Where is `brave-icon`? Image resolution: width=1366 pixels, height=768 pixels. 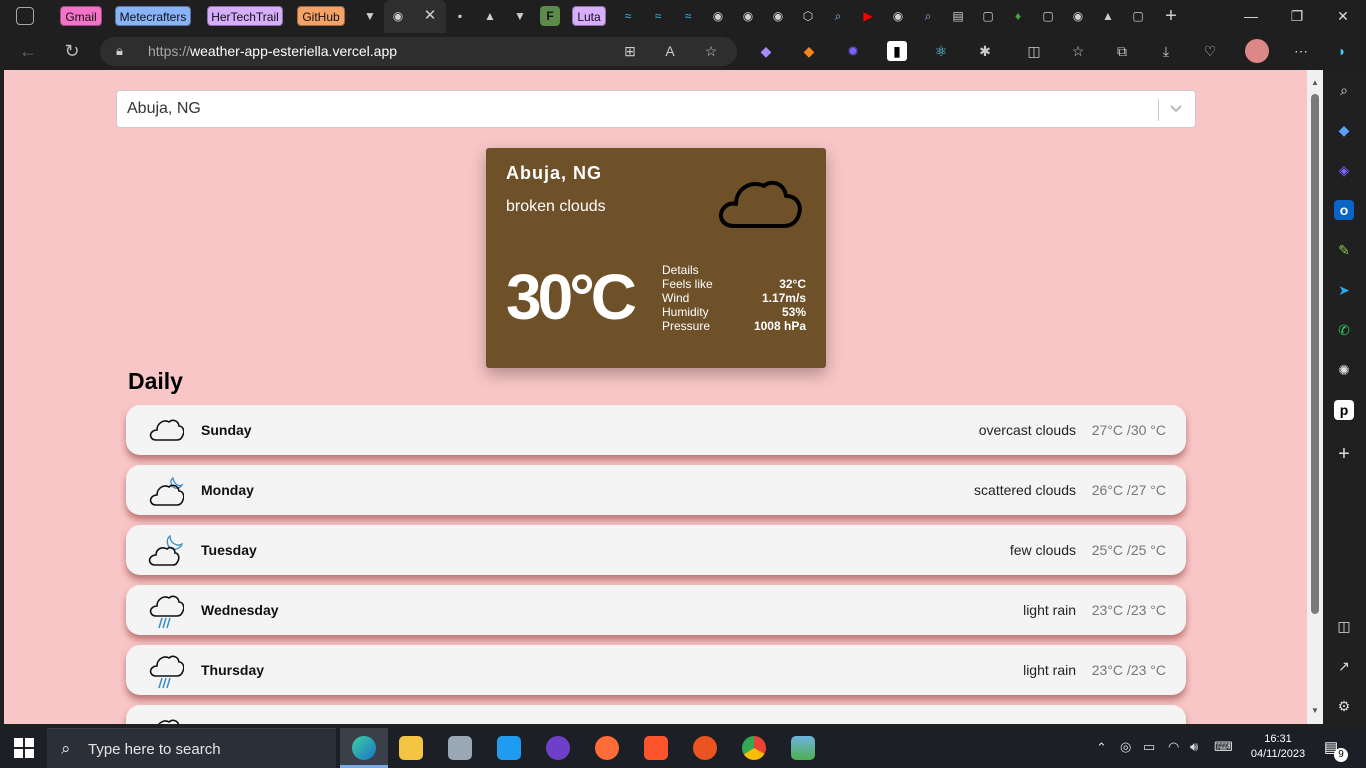
brave-icon is located at coordinates (656, 748).